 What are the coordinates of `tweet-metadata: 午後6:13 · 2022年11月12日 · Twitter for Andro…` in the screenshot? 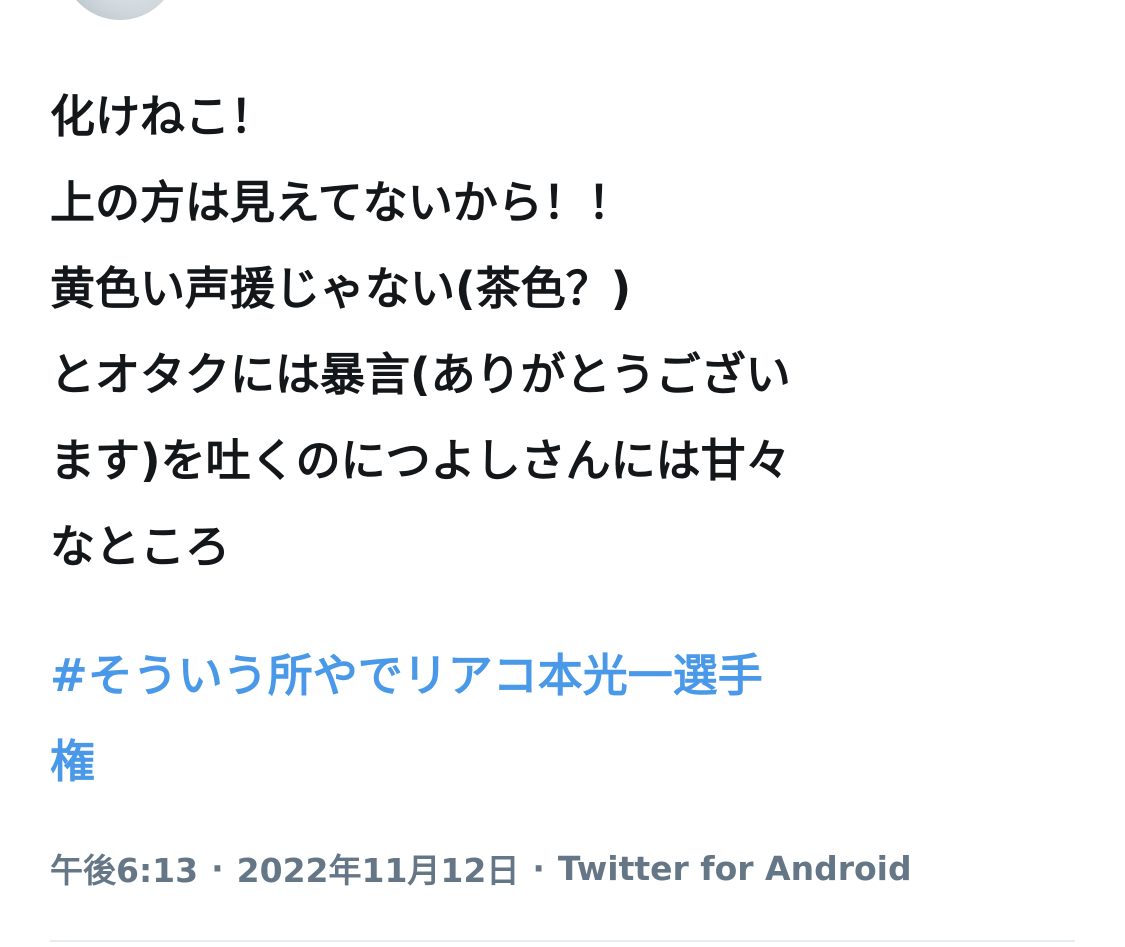 It's located at (481, 868).